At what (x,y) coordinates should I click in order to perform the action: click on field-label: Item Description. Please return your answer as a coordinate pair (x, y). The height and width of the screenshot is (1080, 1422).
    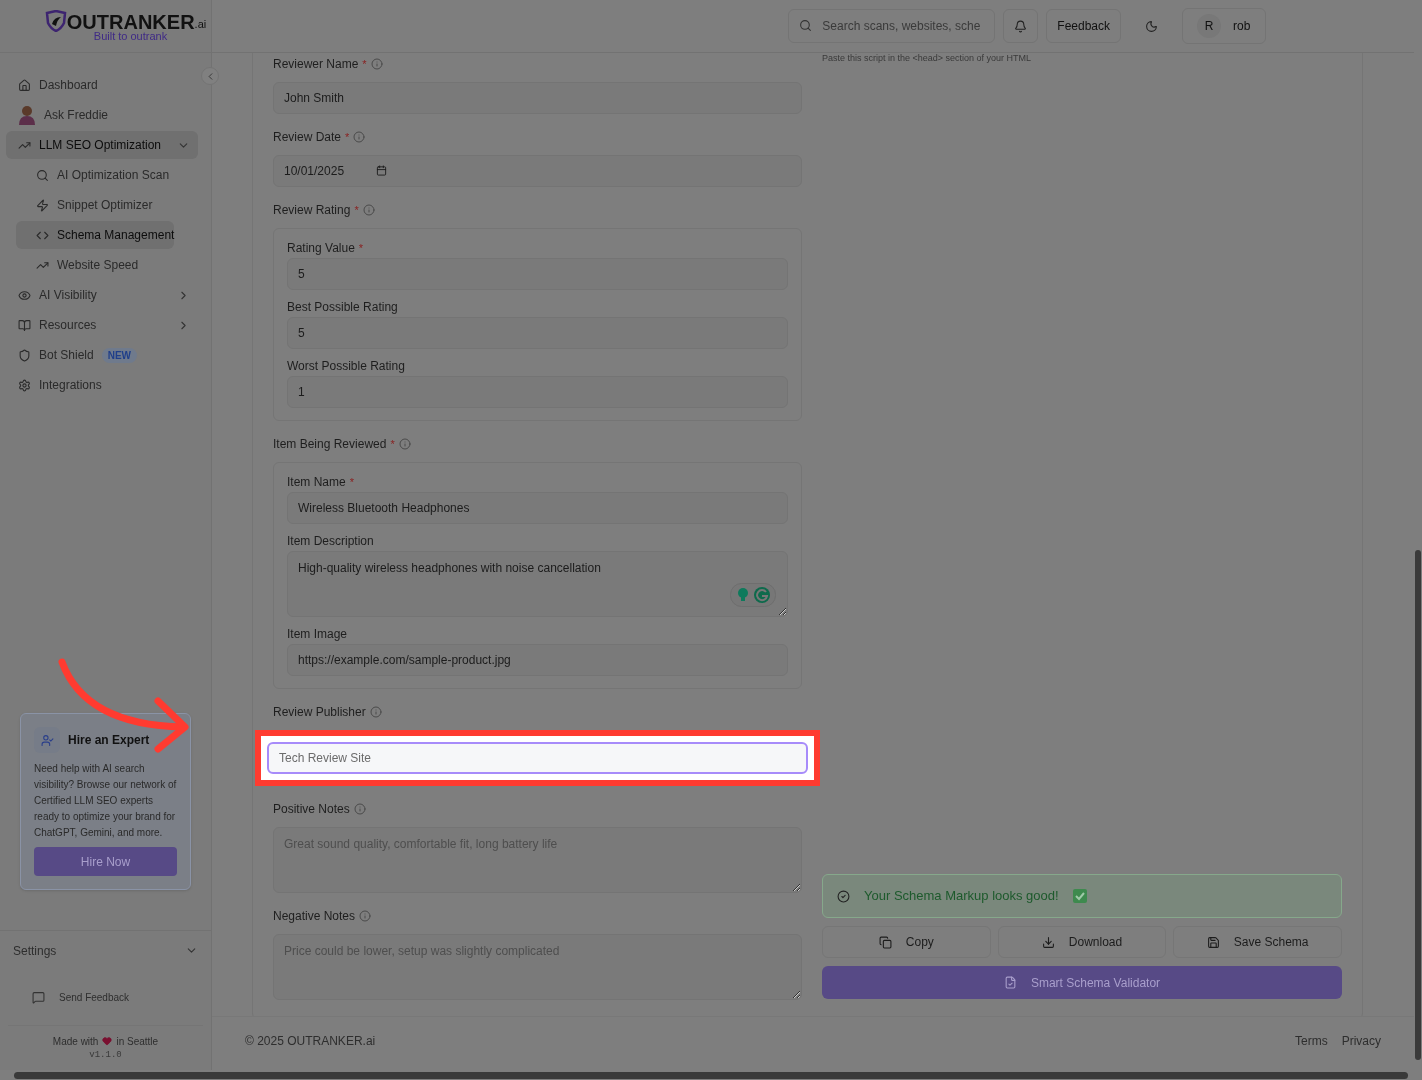
    Looking at the image, I should click on (330, 541).